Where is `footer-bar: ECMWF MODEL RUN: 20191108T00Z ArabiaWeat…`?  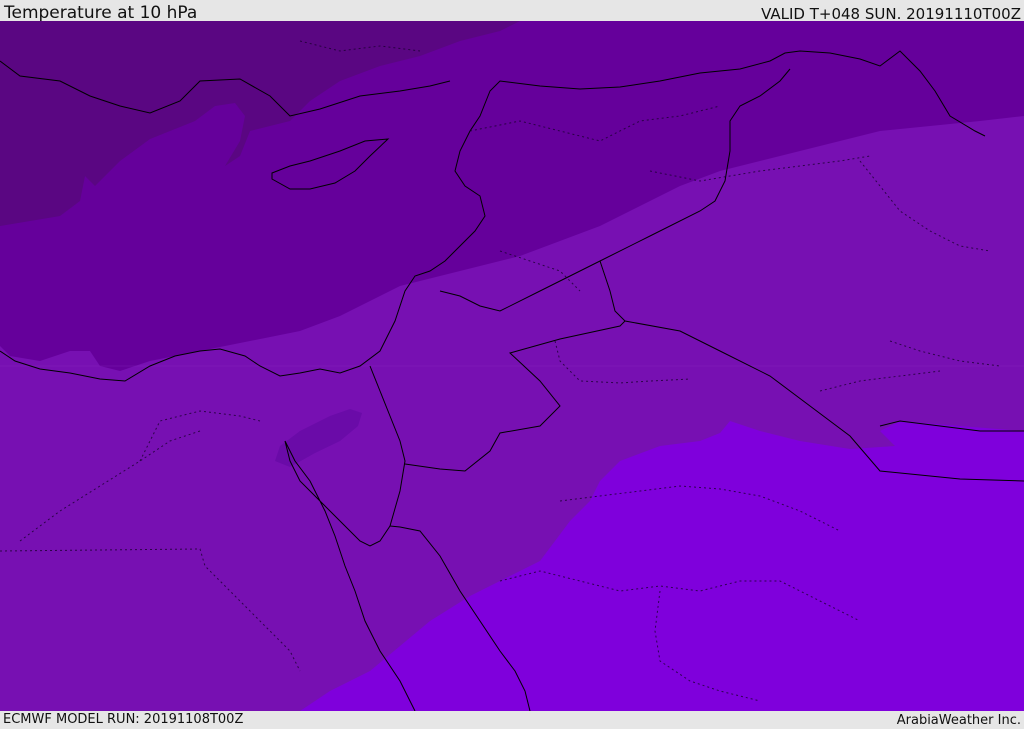
footer-bar: ECMWF MODEL RUN: 20191108T00Z ArabiaWeat… is located at coordinates (512, 720).